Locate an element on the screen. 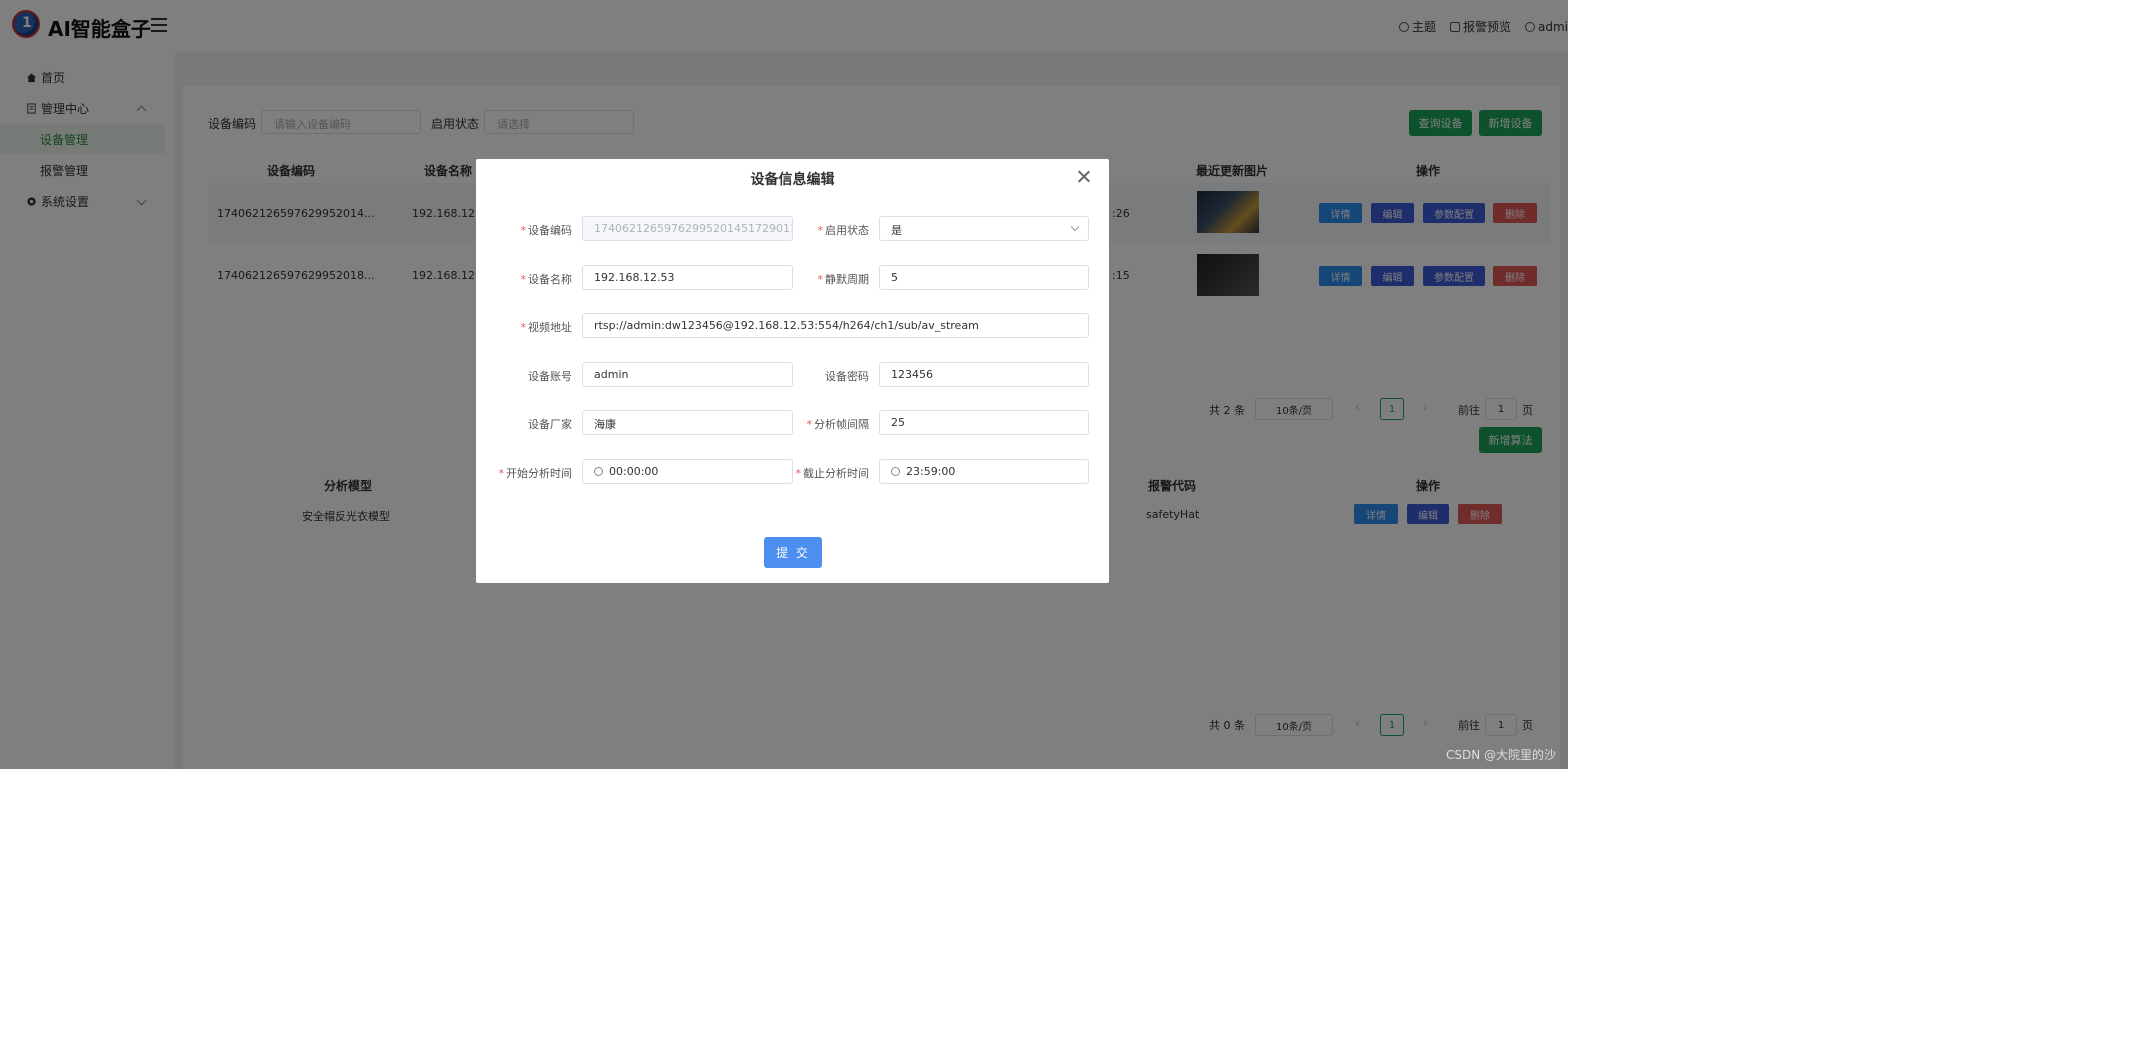 This screenshot has width=2137, height=1048. field-label: 设备名称 is located at coordinates (550, 279).